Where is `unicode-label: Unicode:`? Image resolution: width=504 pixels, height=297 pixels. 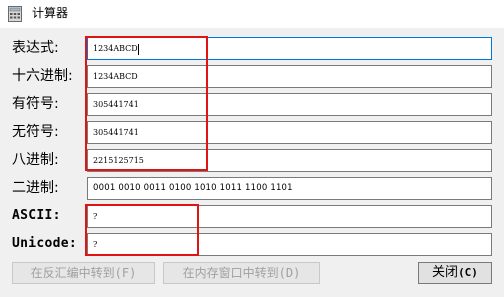 unicode-label: Unicode: is located at coordinates (45, 243).